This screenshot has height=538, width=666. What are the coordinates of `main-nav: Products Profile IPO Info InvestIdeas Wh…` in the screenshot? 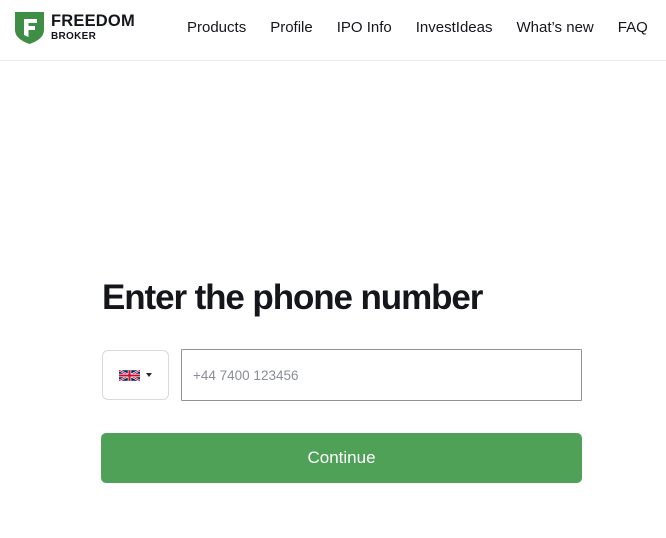 It's located at (417, 28).